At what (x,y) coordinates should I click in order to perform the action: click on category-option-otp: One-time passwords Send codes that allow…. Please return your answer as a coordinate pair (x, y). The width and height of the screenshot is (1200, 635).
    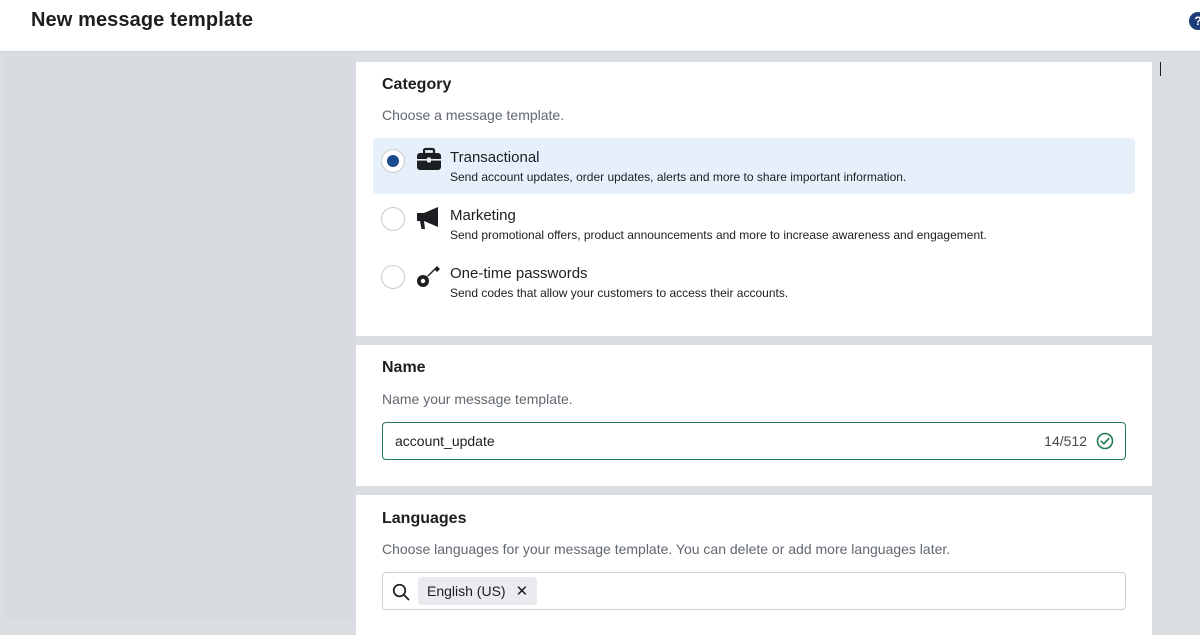
    Looking at the image, I should click on (754, 282).